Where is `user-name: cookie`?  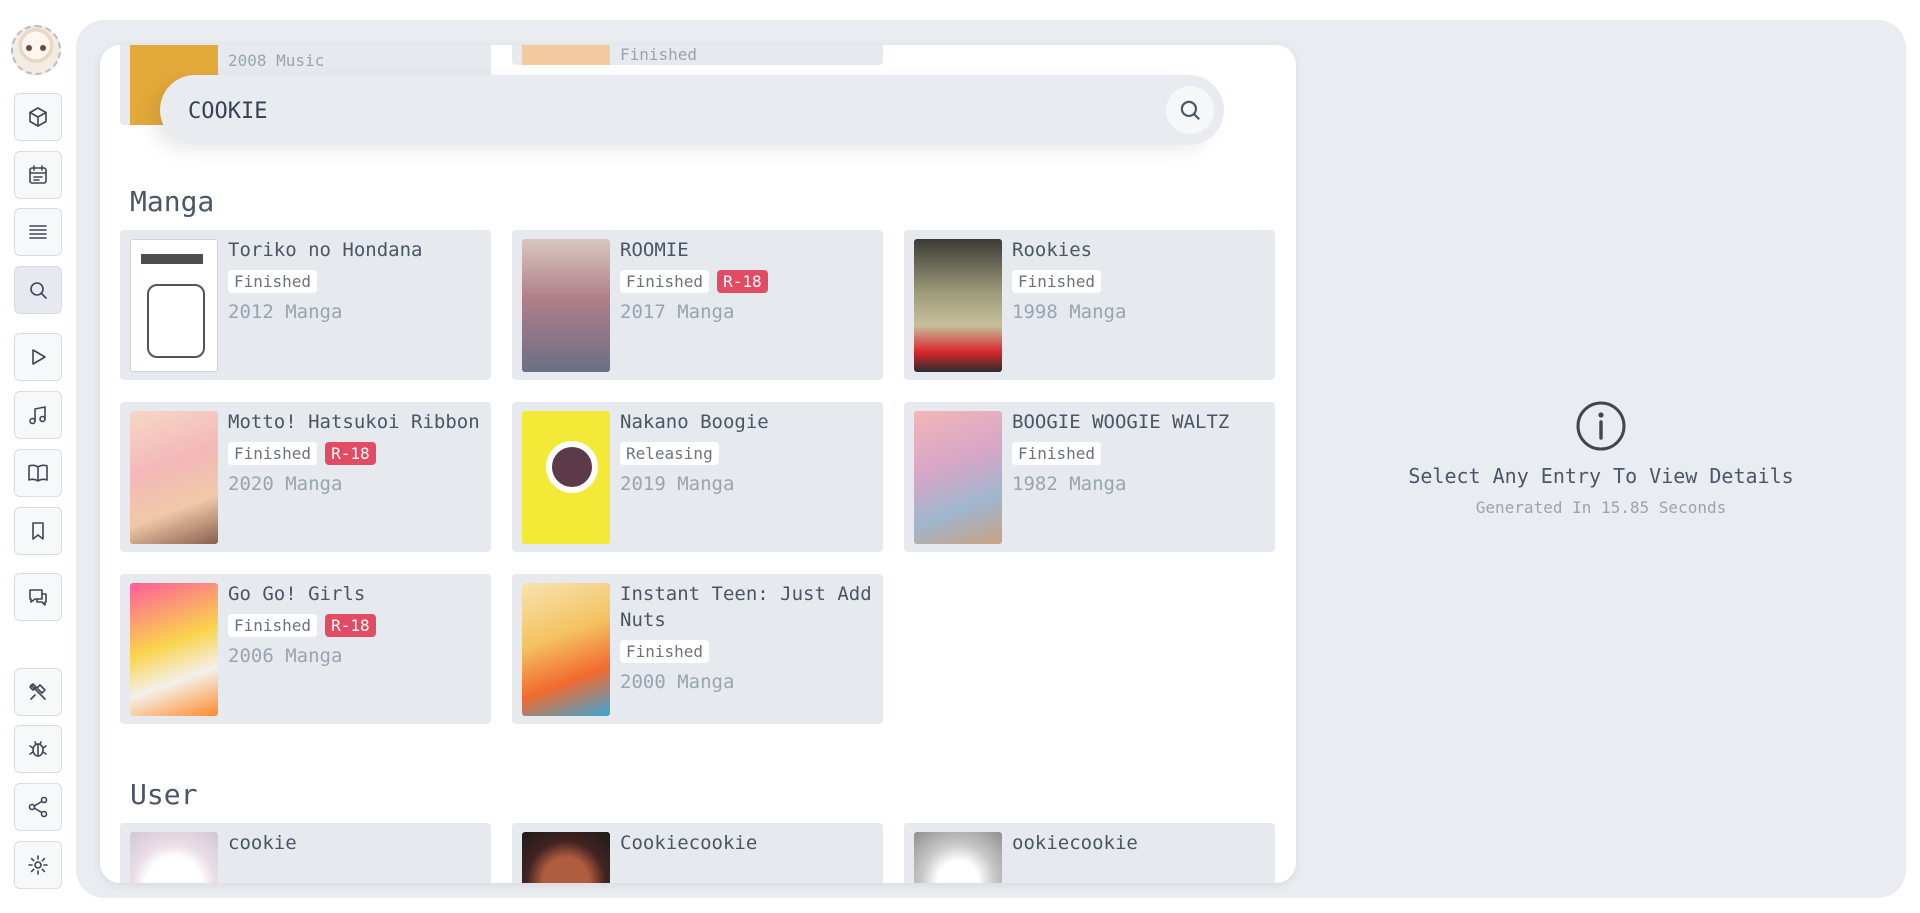
user-name: cookie is located at coordinates (262, 843).